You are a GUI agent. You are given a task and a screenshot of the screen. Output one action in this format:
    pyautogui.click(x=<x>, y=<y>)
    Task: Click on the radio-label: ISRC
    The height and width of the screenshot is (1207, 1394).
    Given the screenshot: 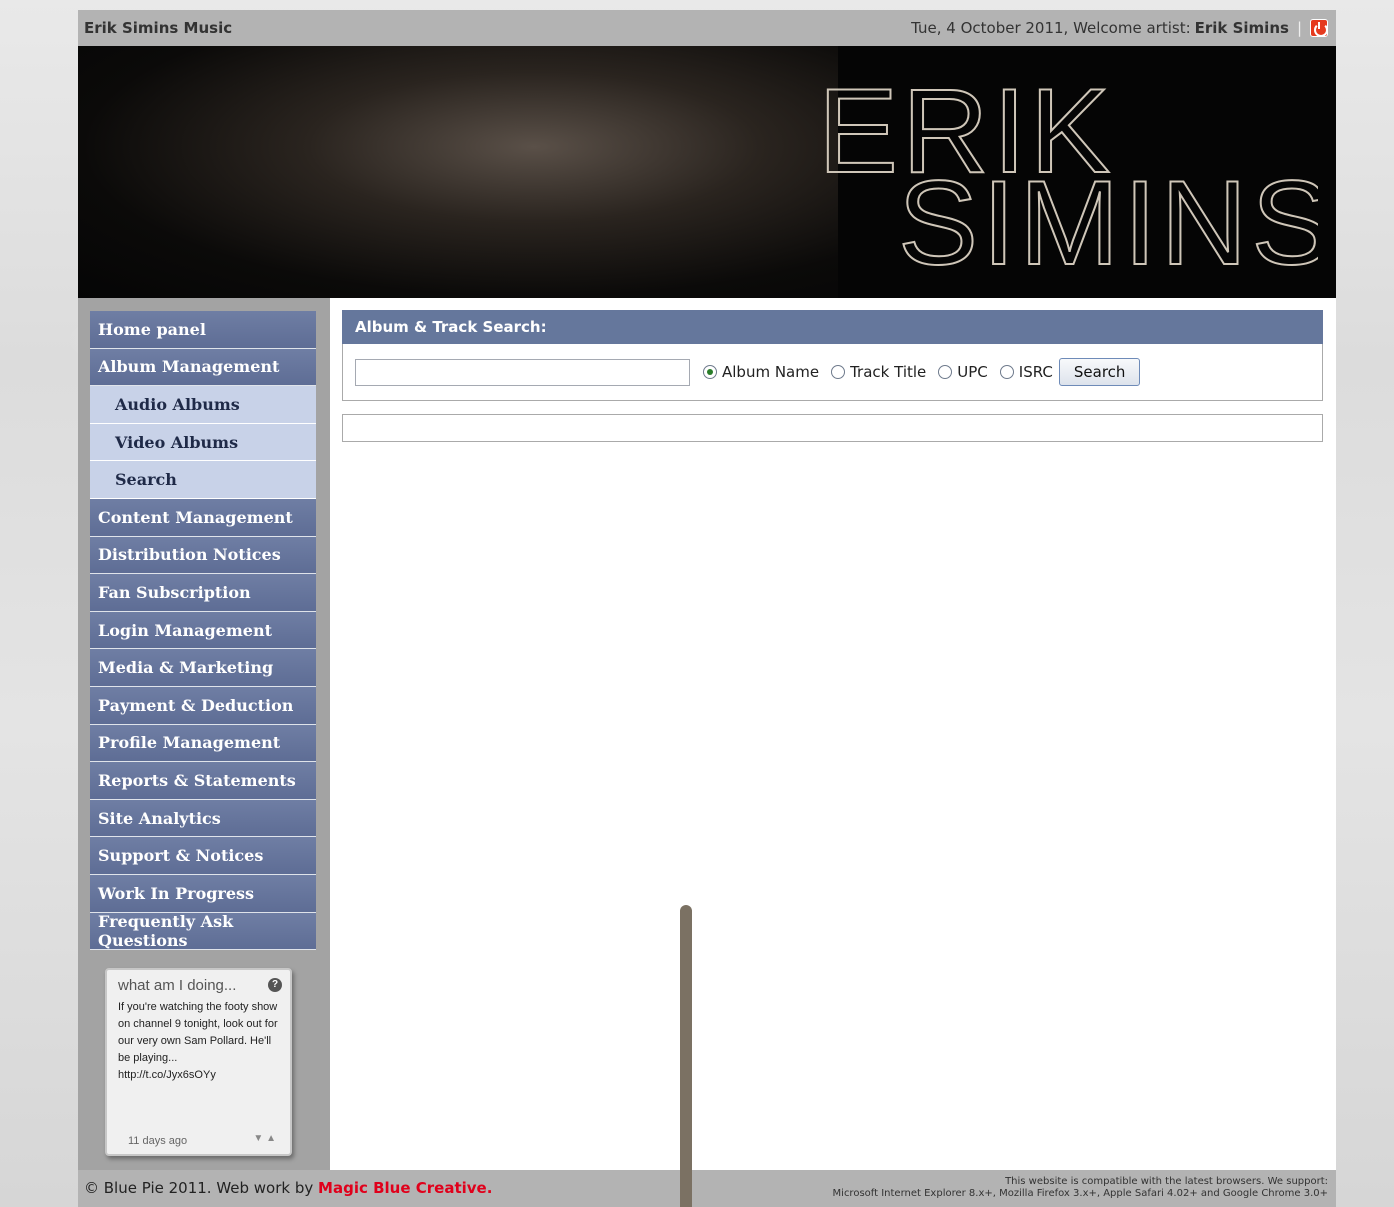 What is the action you would take?
    pyautogui.click(x=1035, y=372)
    